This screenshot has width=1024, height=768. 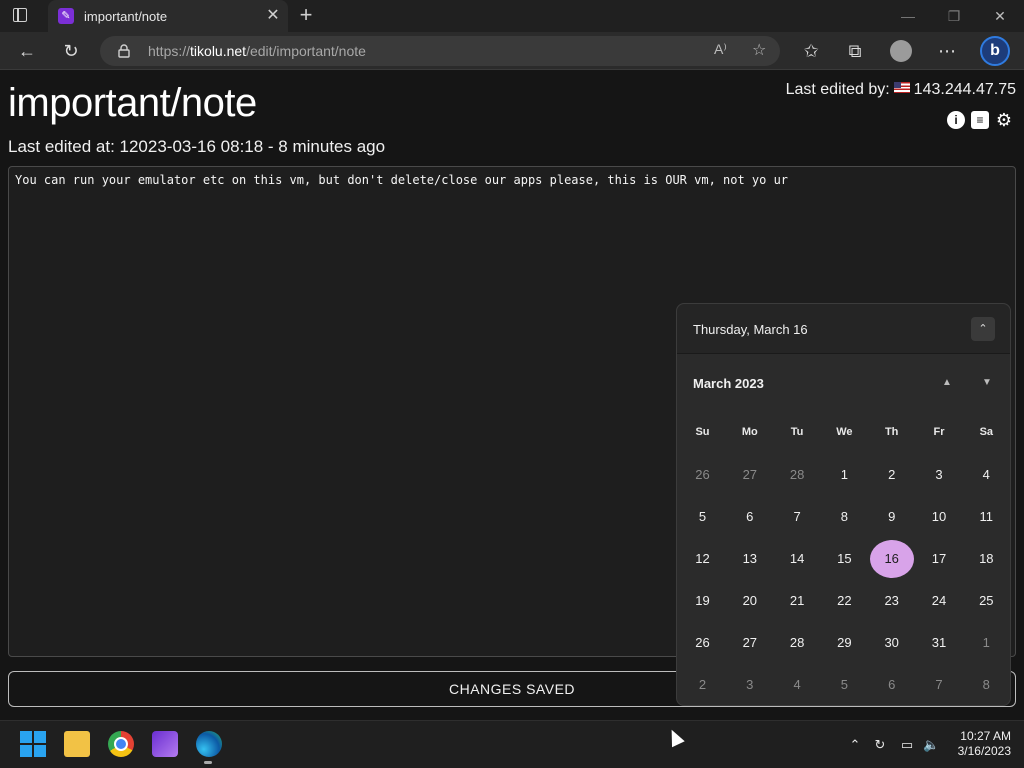 I want to click on calendar-day: 20, so click(x=750, y=601).